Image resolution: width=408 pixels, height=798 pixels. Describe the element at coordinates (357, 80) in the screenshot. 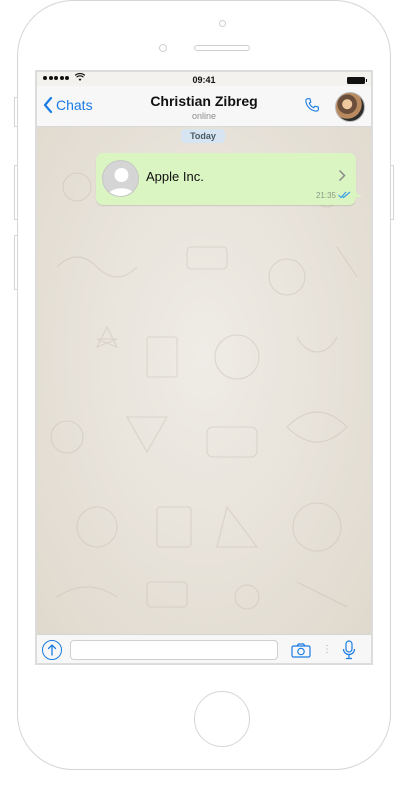

I see `battery-icon` at that location.